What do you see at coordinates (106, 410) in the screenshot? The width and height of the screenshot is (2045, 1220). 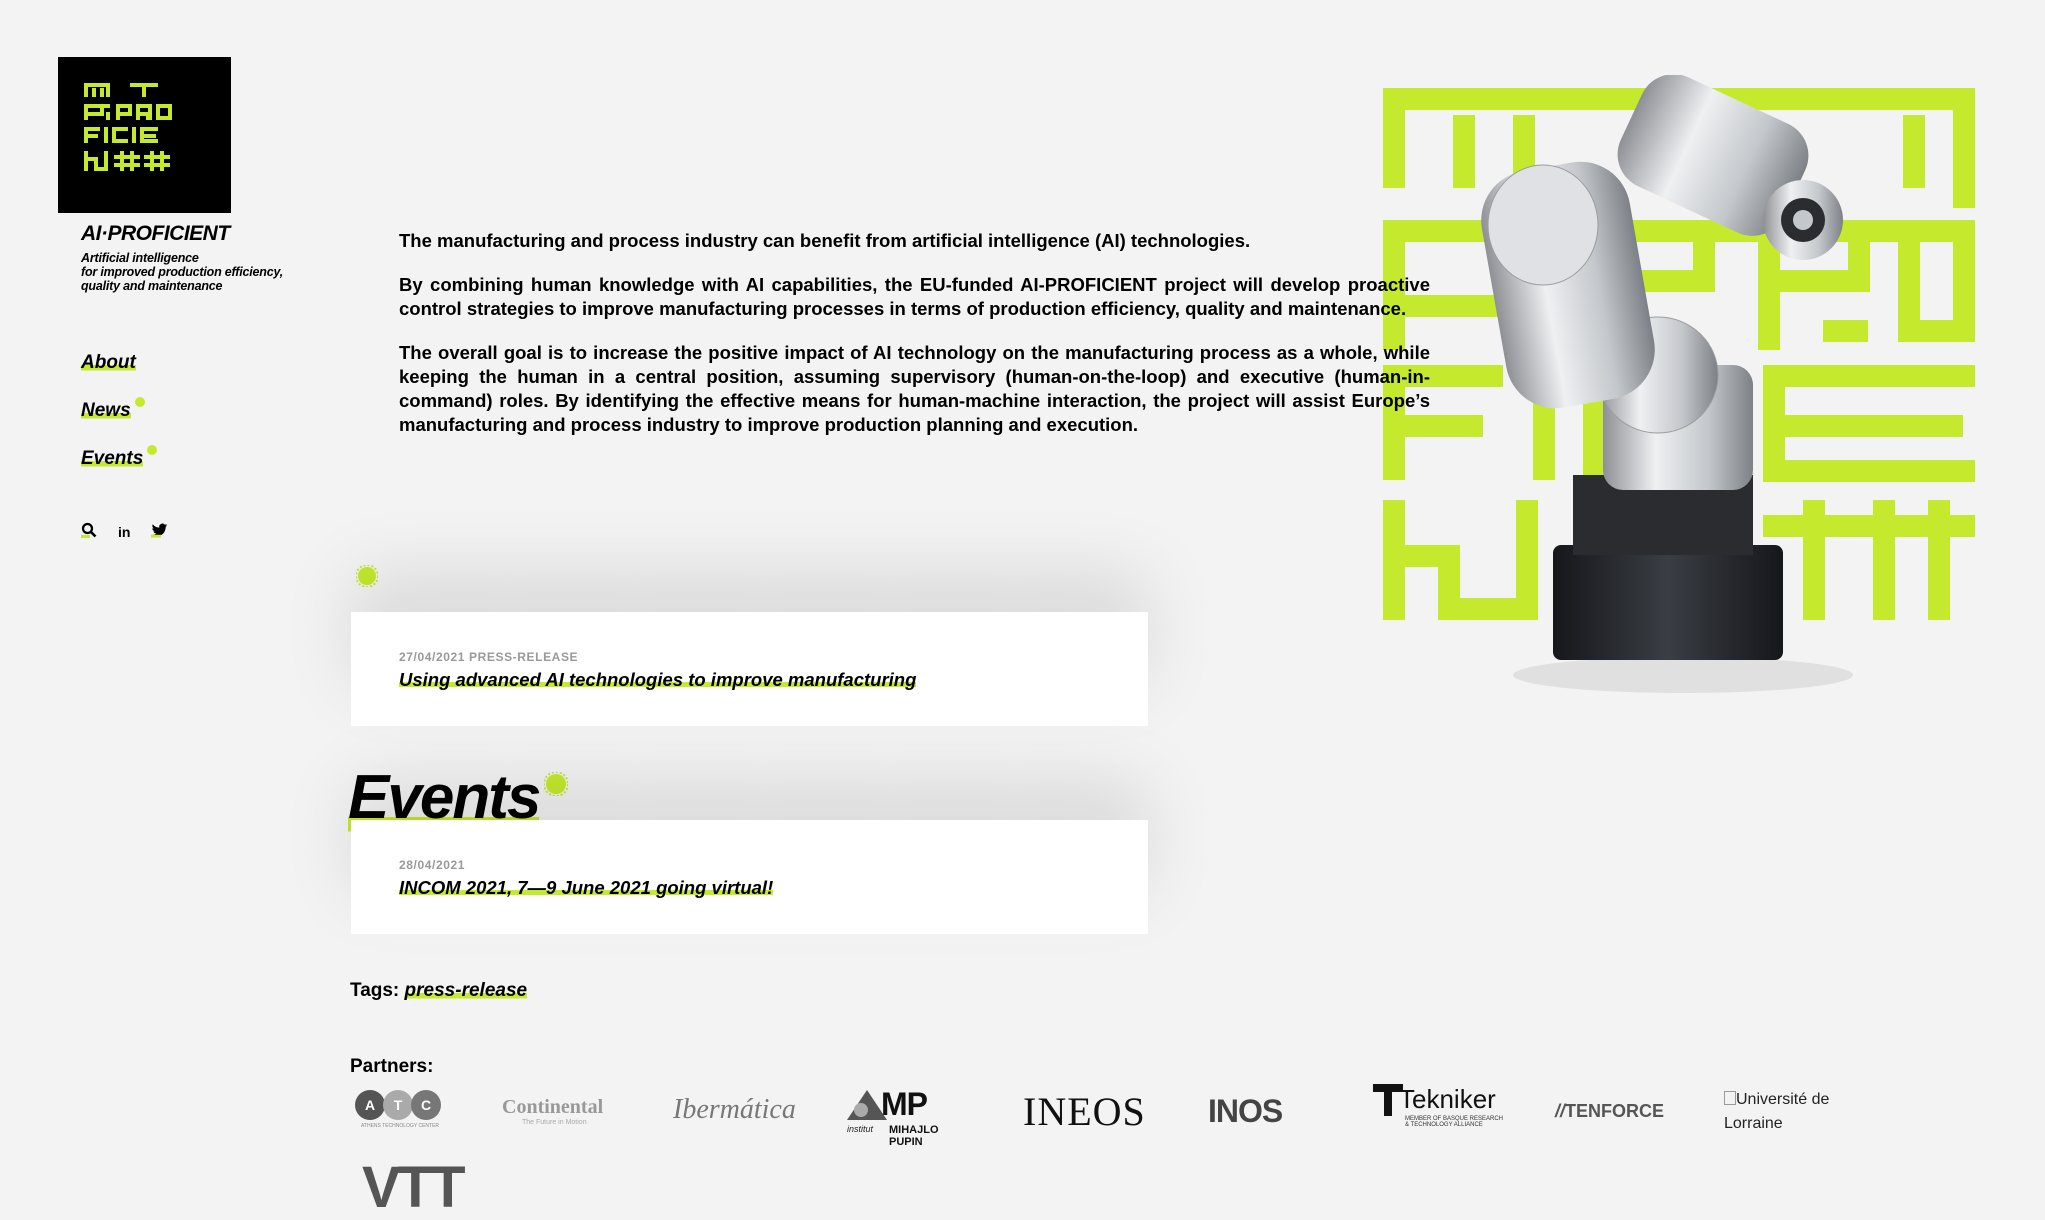 I see `nav-link-news: News` at bounding box center [106, 410].